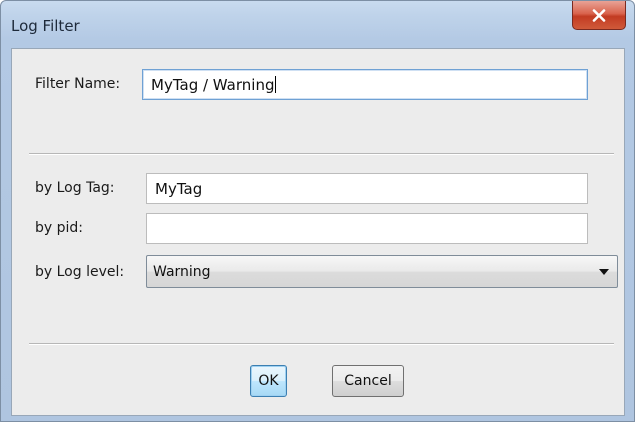 The image size is (637, 424). I want to click on ok-button: OK, so click(268, 381).